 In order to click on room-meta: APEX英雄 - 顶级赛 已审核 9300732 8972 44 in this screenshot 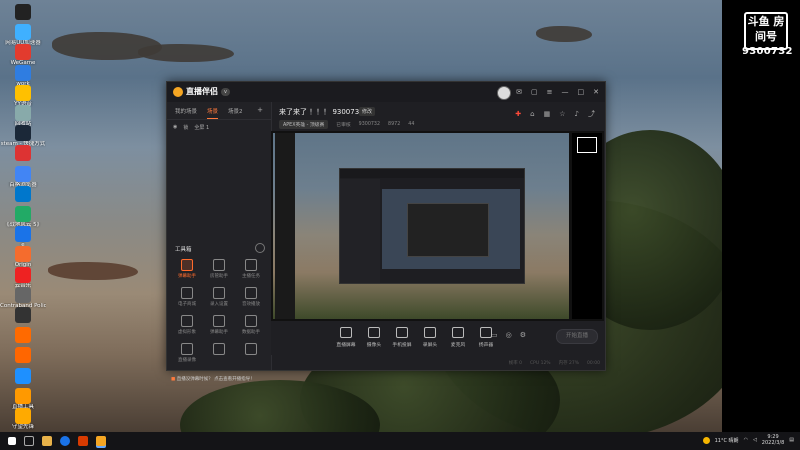, I will do `click(346, 124)`.